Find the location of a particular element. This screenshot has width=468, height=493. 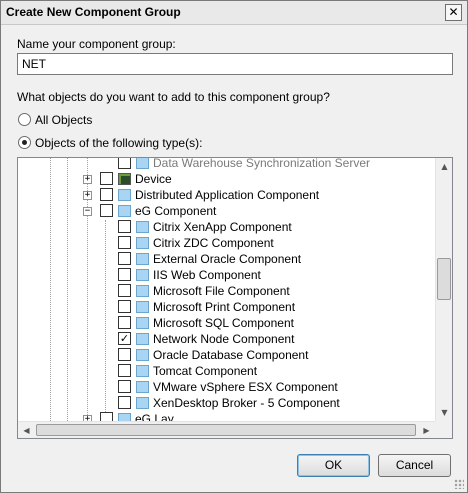

scrollbar-corner is located at coordinates (443, 429).